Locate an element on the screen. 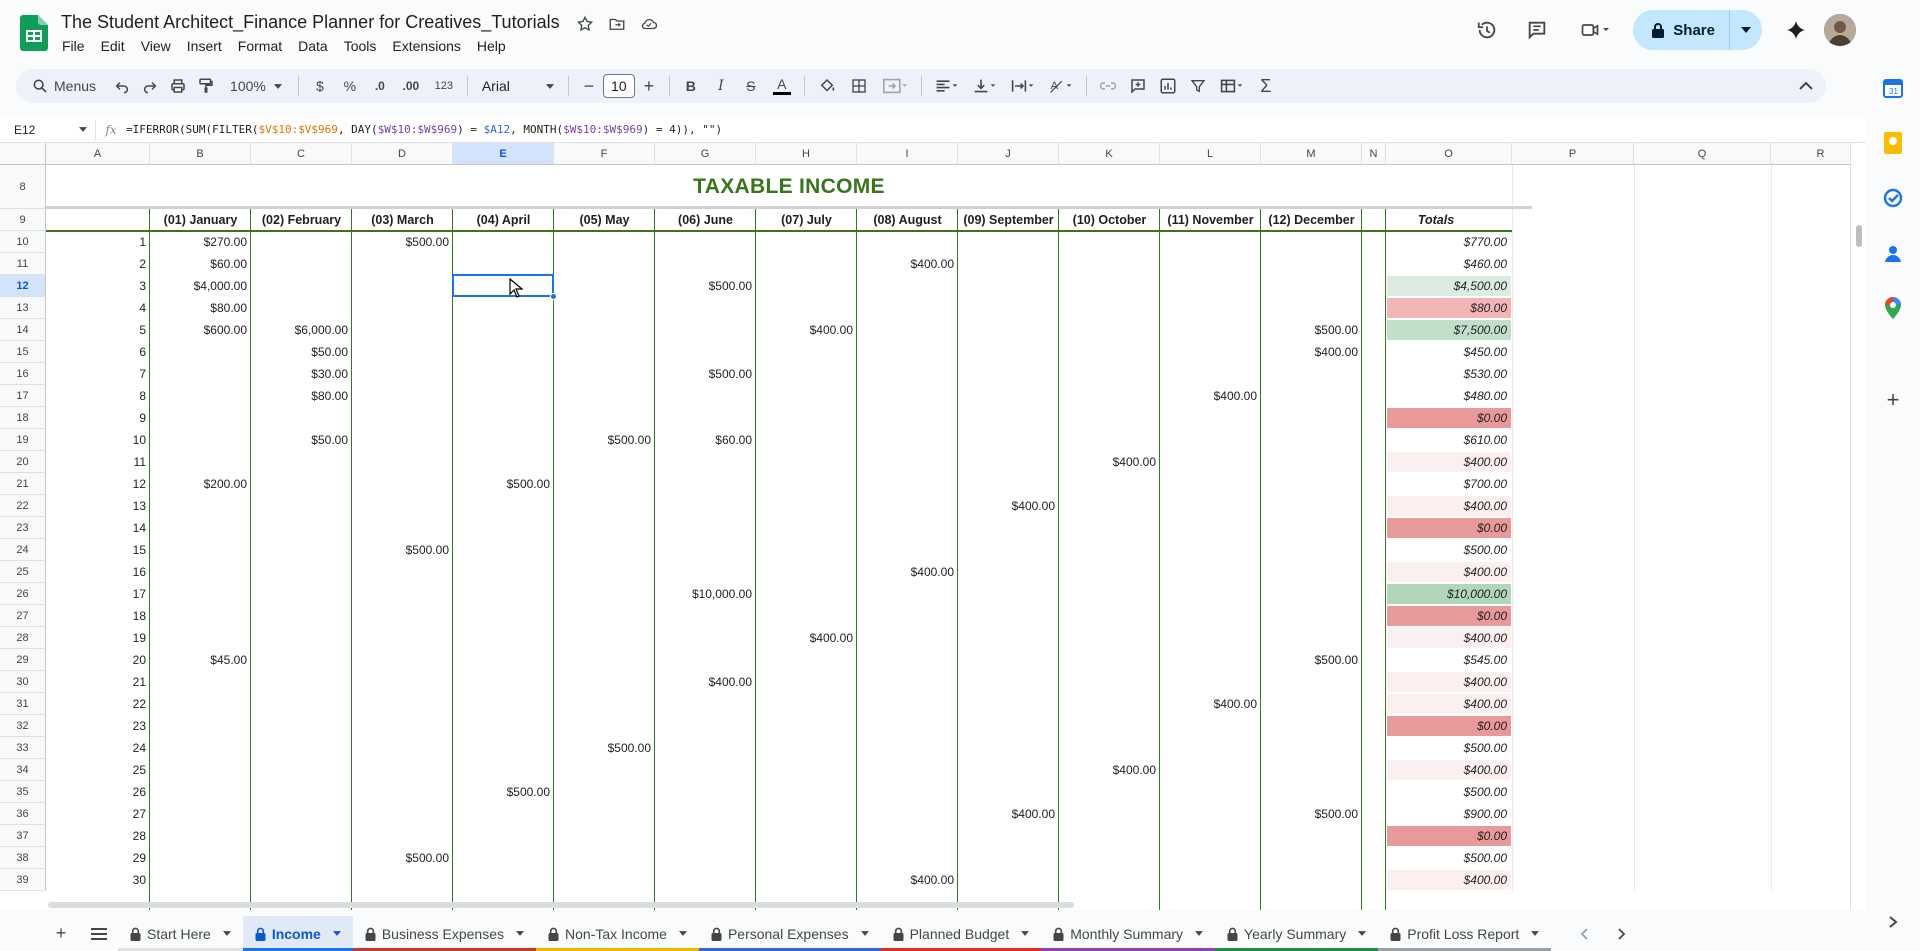 This screenshot has height=951, width=1920. row-header-15: 15 is located at coordinates (23, 352).